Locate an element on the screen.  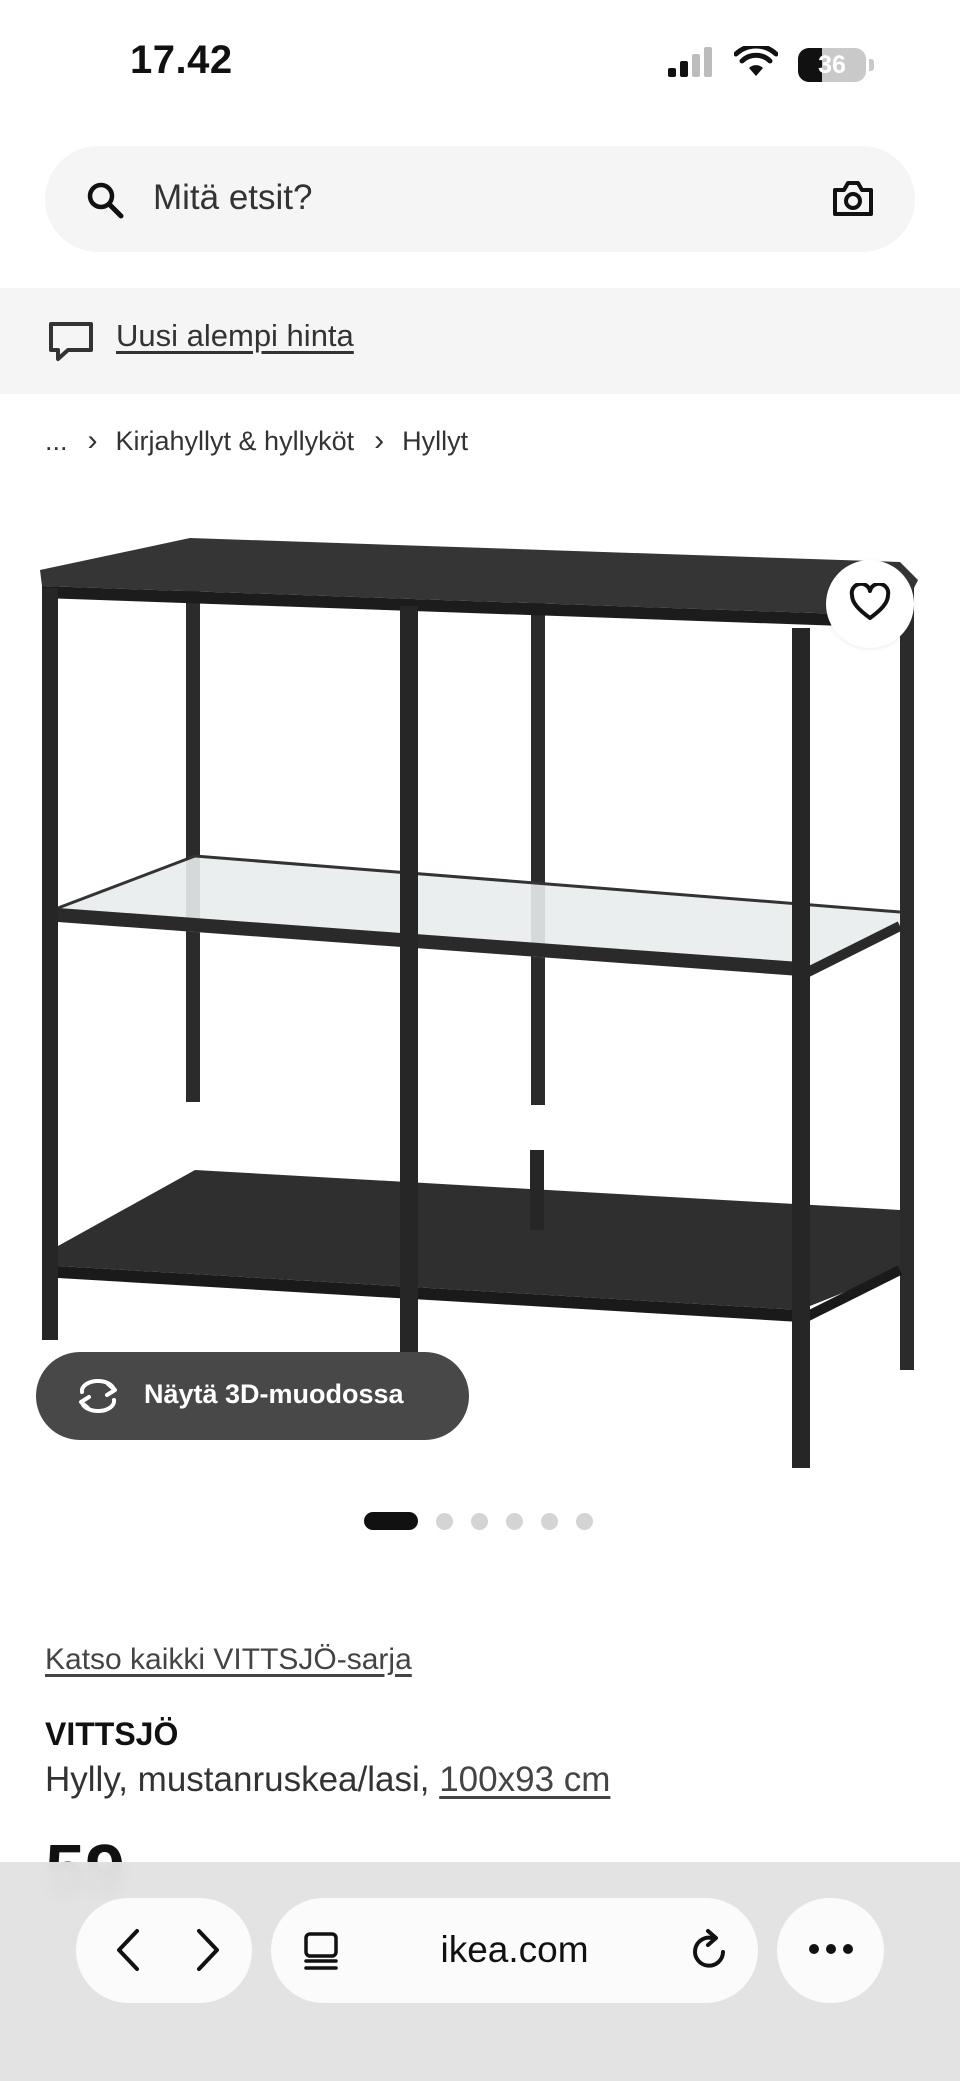
favorite-button is located at coordinates (870, 604).